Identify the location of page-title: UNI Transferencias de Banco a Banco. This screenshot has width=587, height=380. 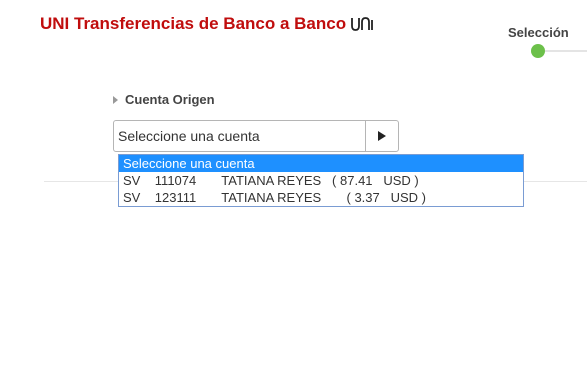
(207, 24).